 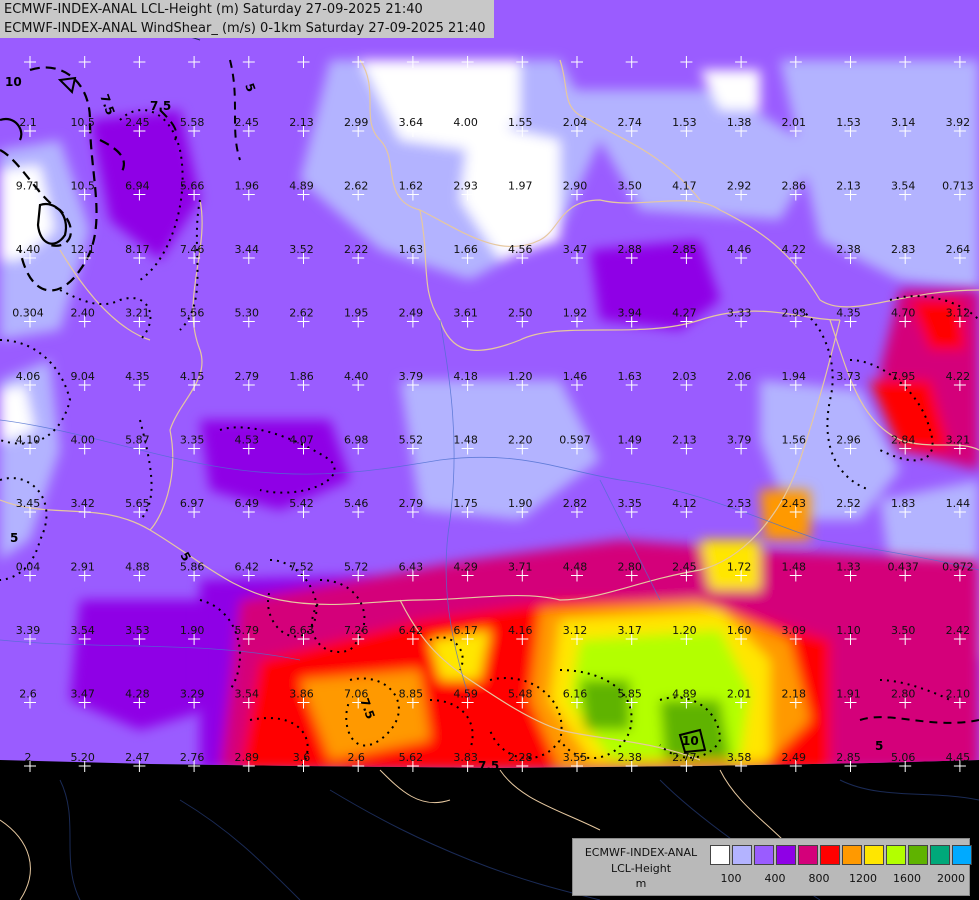 I want to click on grid-value: 3.29, so click(x=192, y=694).